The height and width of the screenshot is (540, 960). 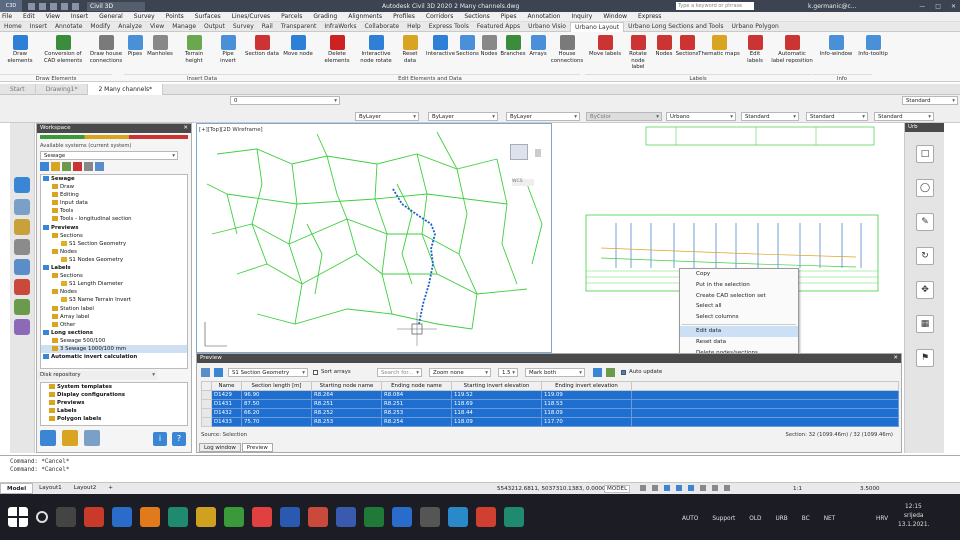 I want to click on network-icon, so click(x=22, y=267).